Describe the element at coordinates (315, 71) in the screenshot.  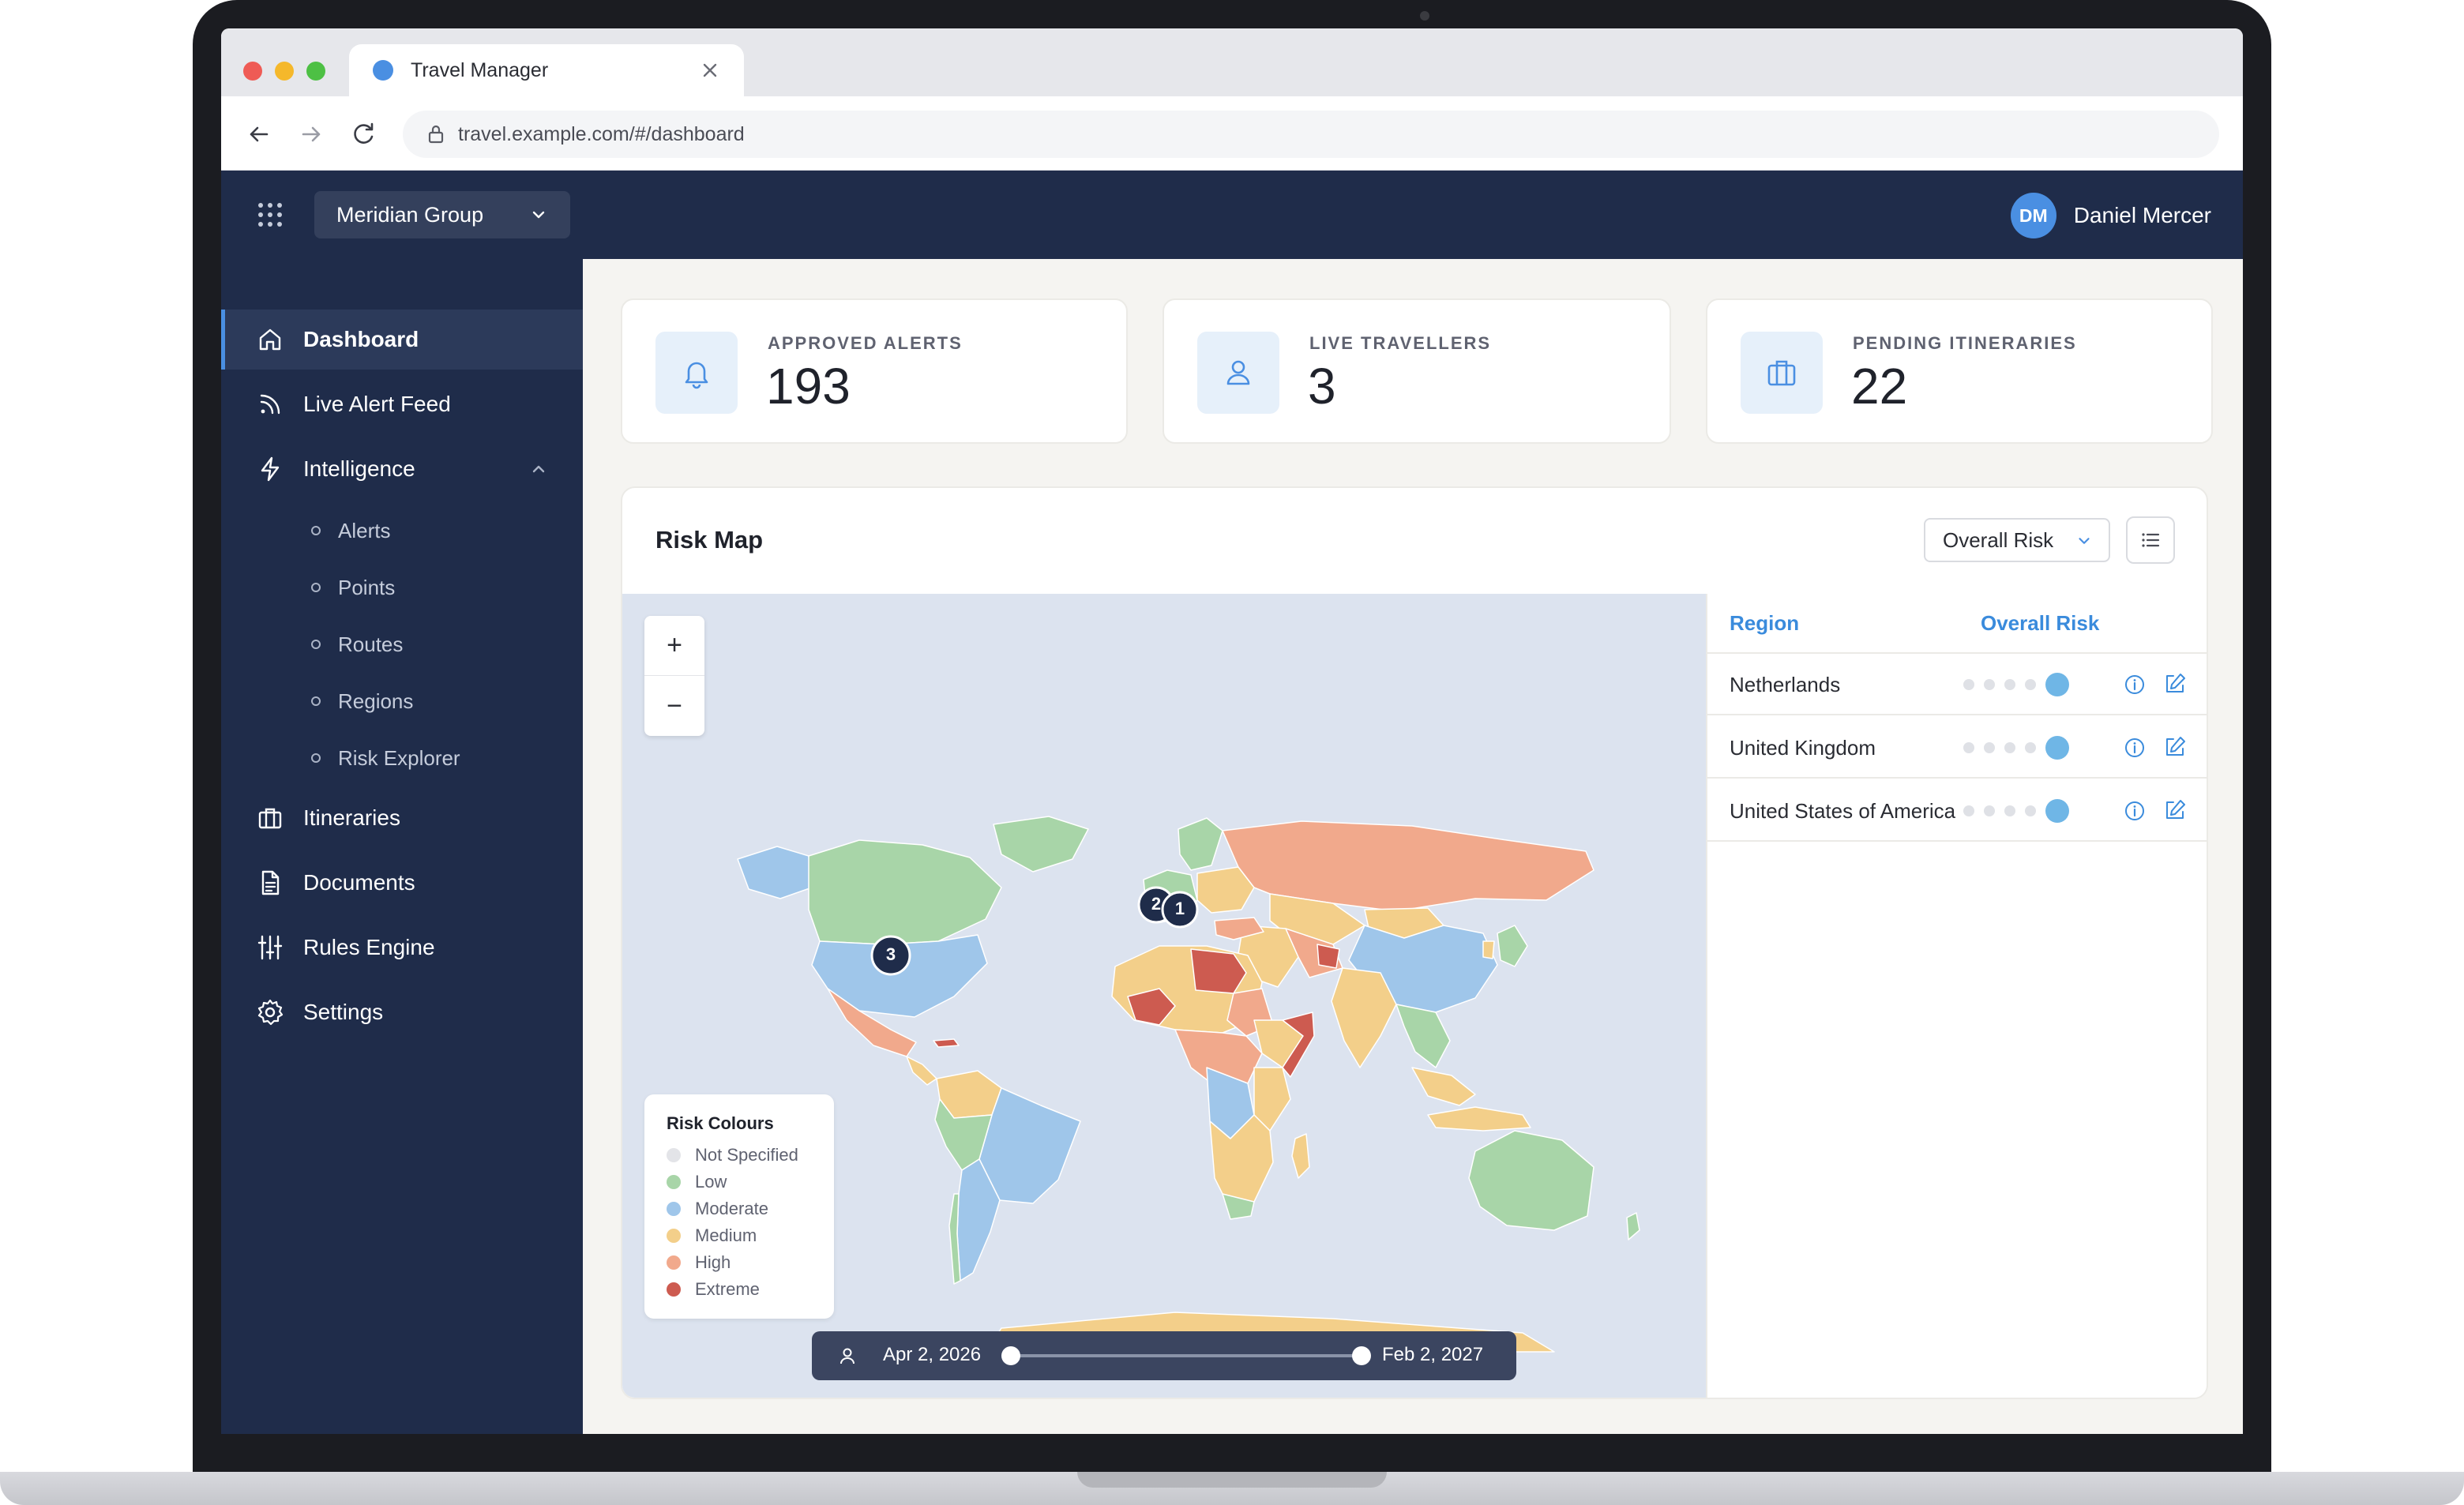
I see `window-maximize-button` at that location.